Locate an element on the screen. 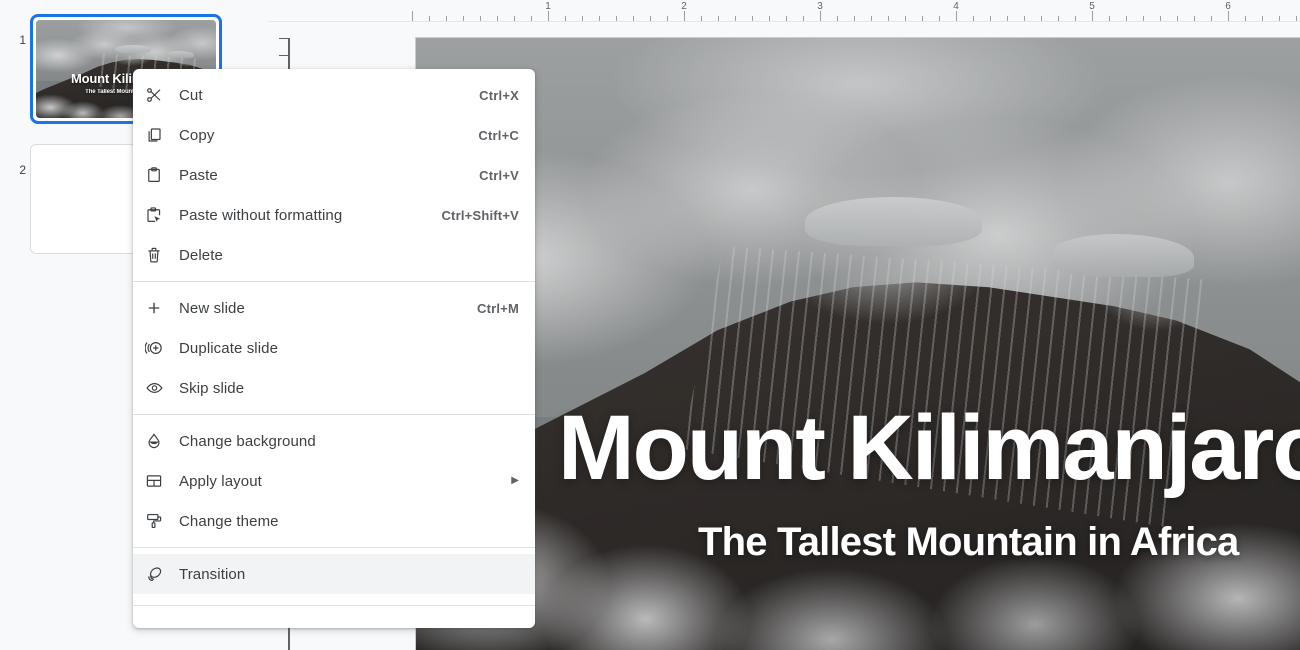 The image size is (1300, 650). ruler-label: 3 is located at coordinates (820, 6).